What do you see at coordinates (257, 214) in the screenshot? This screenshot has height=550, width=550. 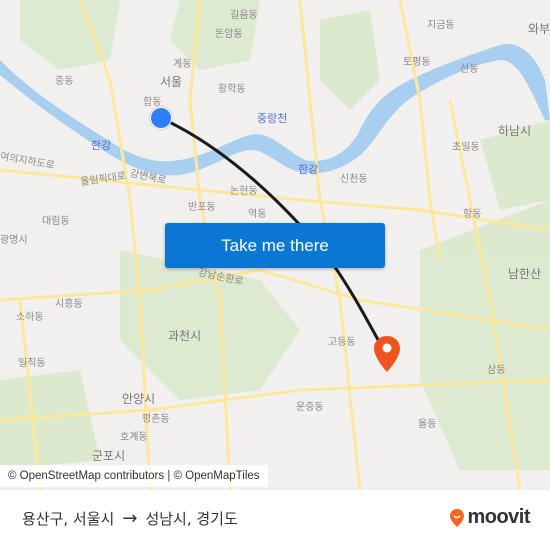 I see `map-label: 역동` at bounding box center [257, 214].